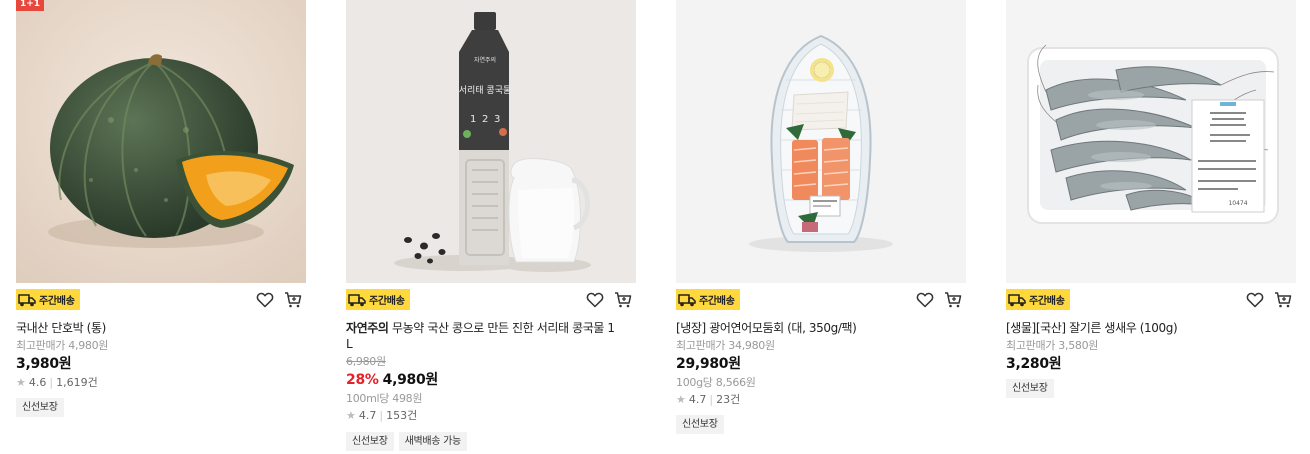 Image resolution: width=1310 pixels, height=454 pixels. Describe the element at coordinates (30, 5) in the screenshot. I see `promo-badge: 1+1` at that location.